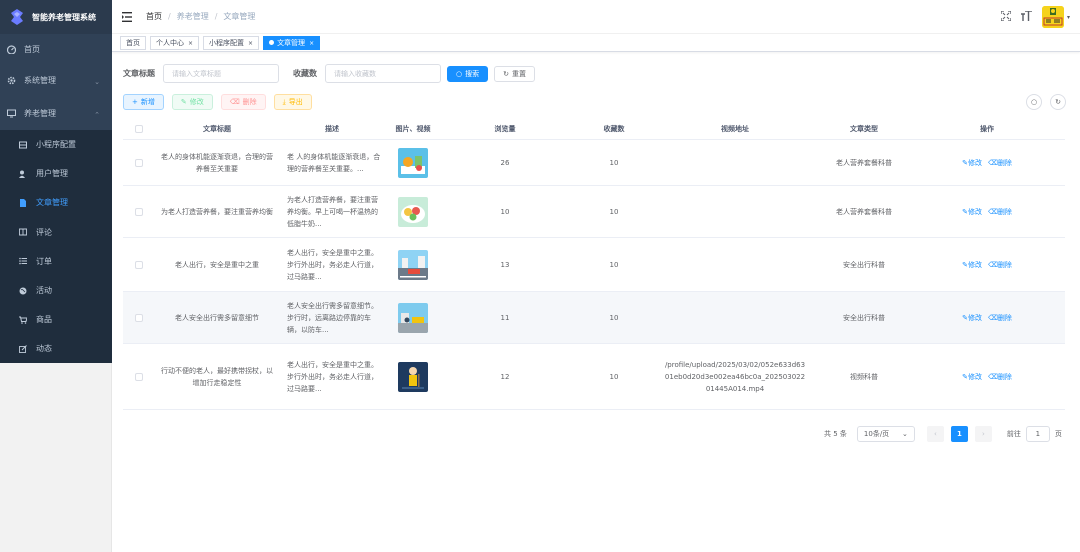 This screenshot has height=552, width=1080. What do you see at coordinates (935, 434) in the screenshot?
I see `prev-page-button: ‹` at bounding box center [935, 434].